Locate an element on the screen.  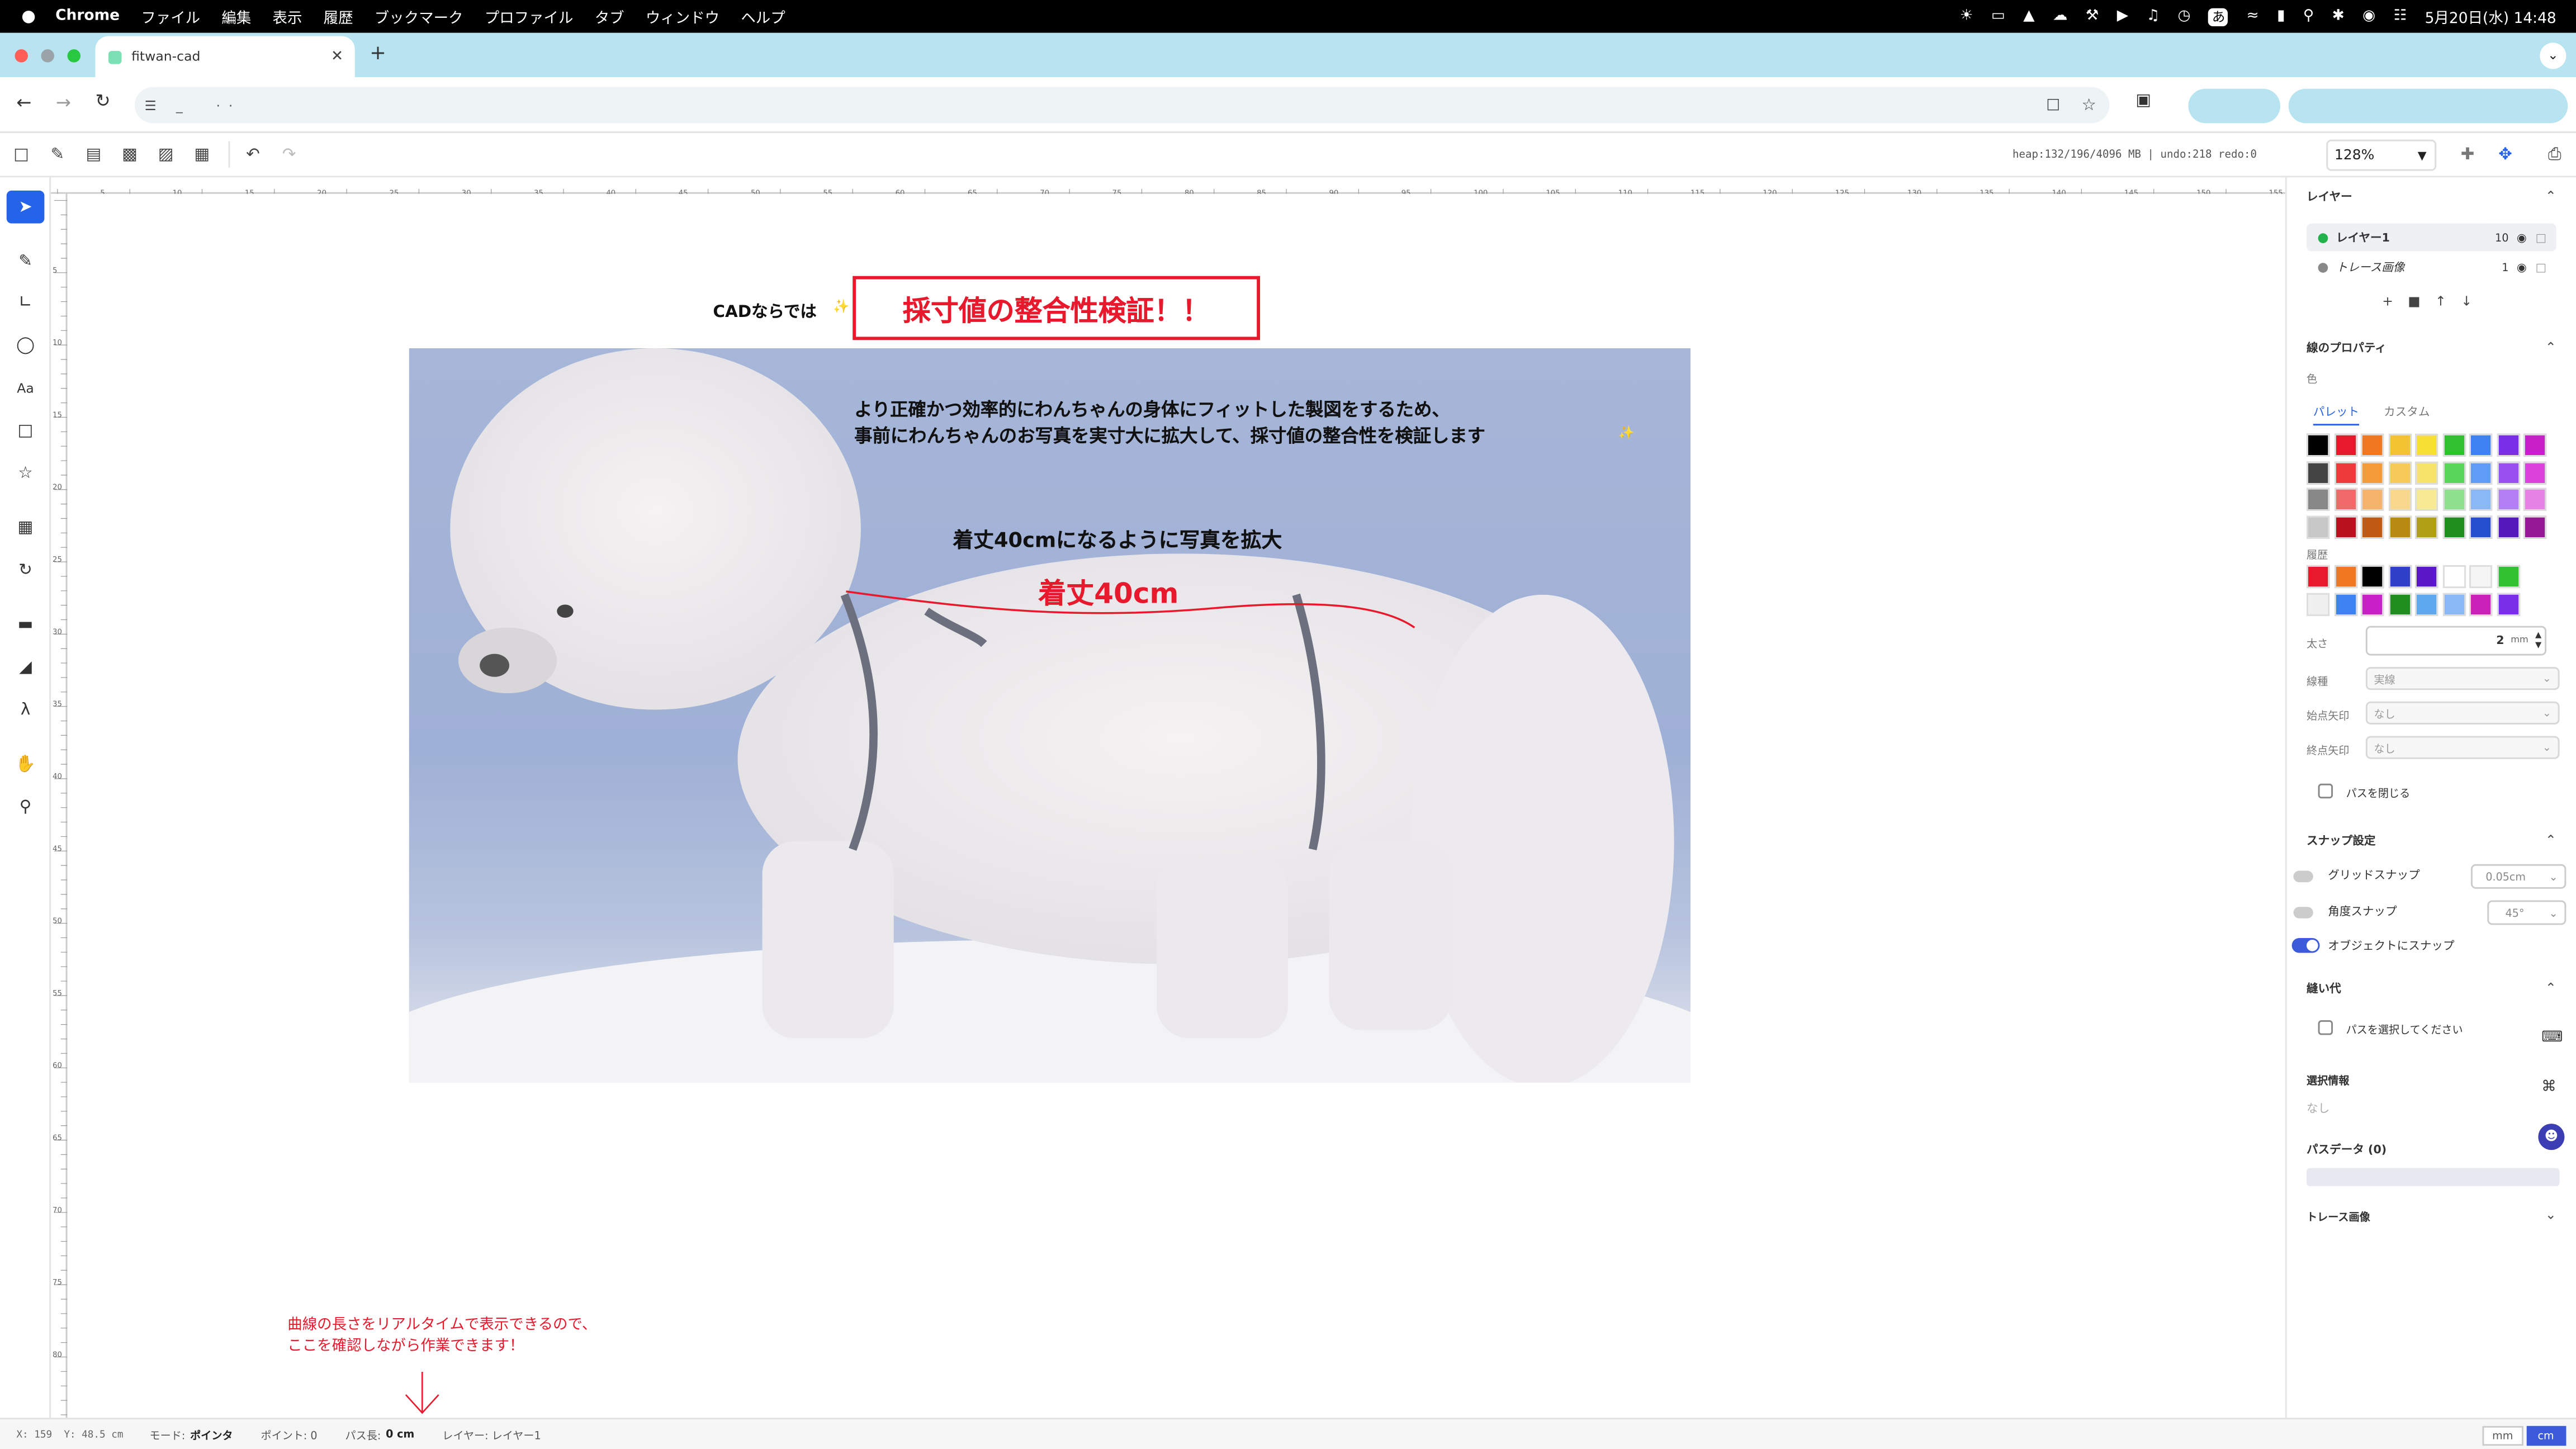
collapse-stroke-icon: ⌃ is located at coordinates (2550, 347).